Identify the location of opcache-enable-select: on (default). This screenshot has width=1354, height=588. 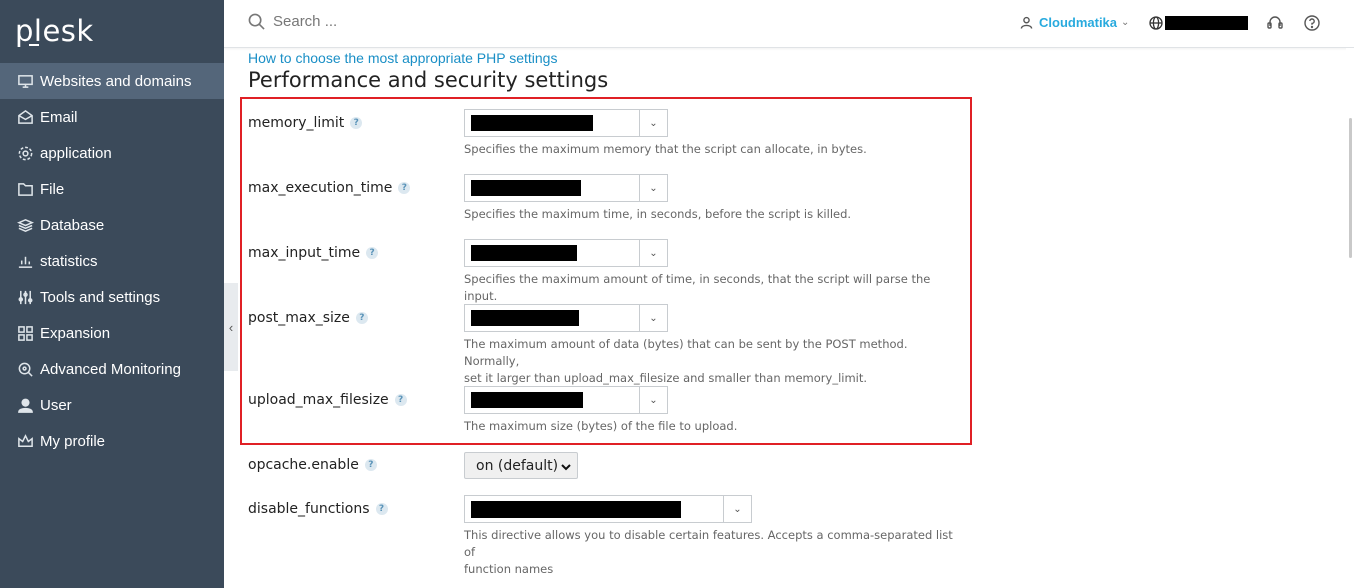
(521, 465).